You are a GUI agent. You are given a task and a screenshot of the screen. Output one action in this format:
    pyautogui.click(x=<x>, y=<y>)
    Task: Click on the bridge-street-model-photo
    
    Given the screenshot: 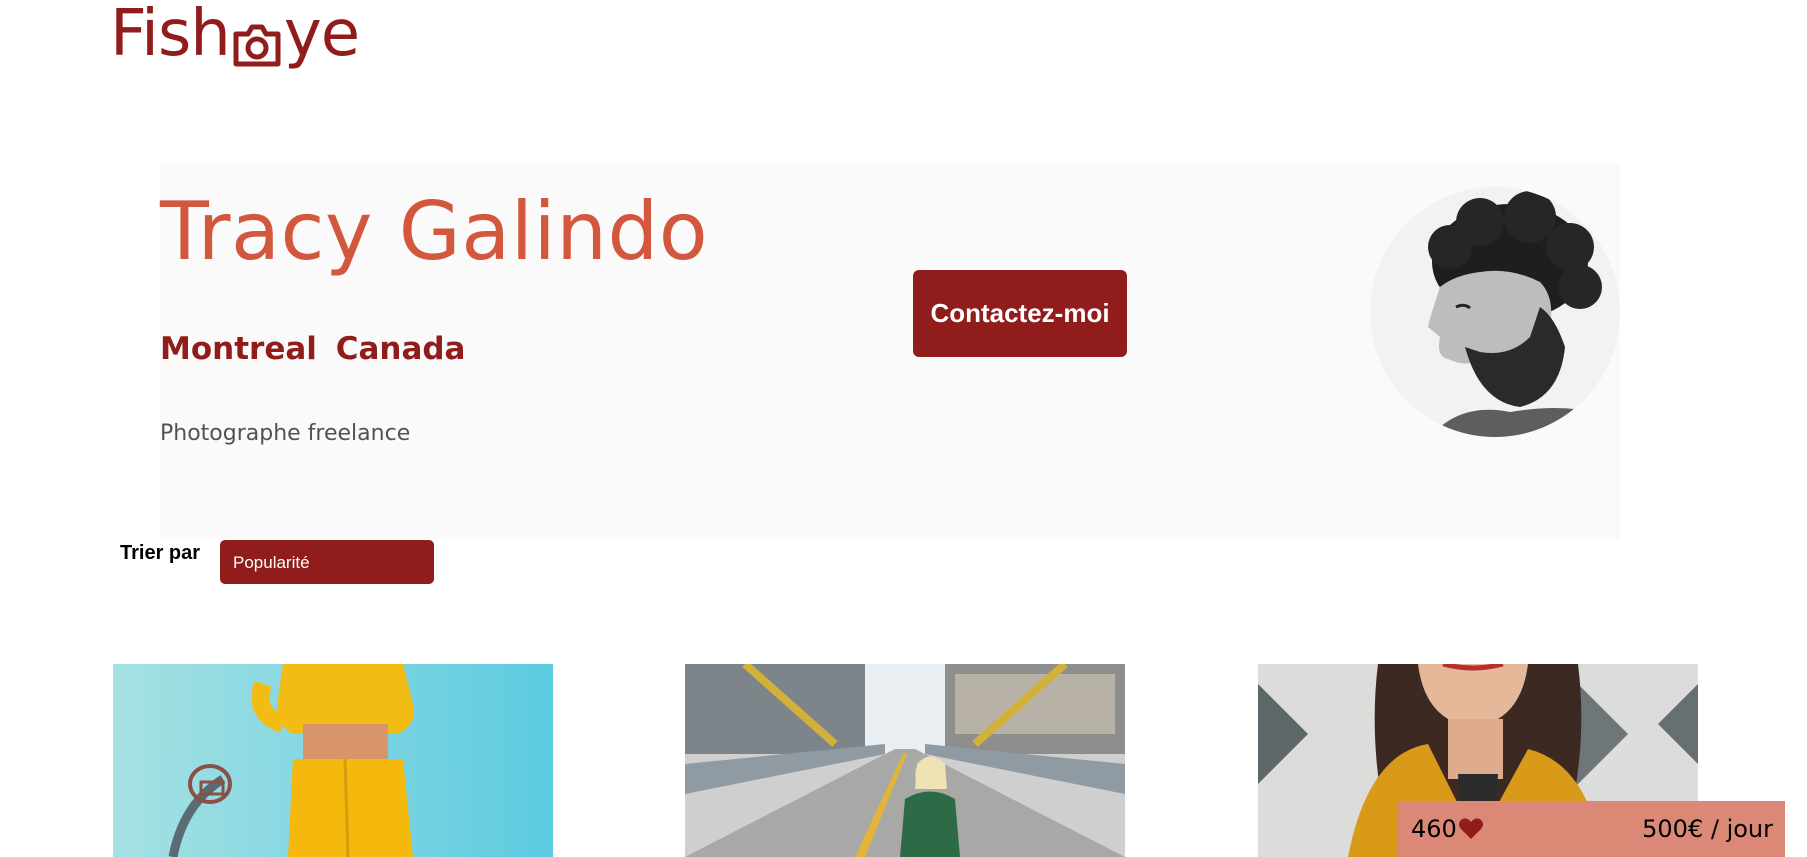 What is the action you would take?
    pyautogui.click(x=905, y=760)
    